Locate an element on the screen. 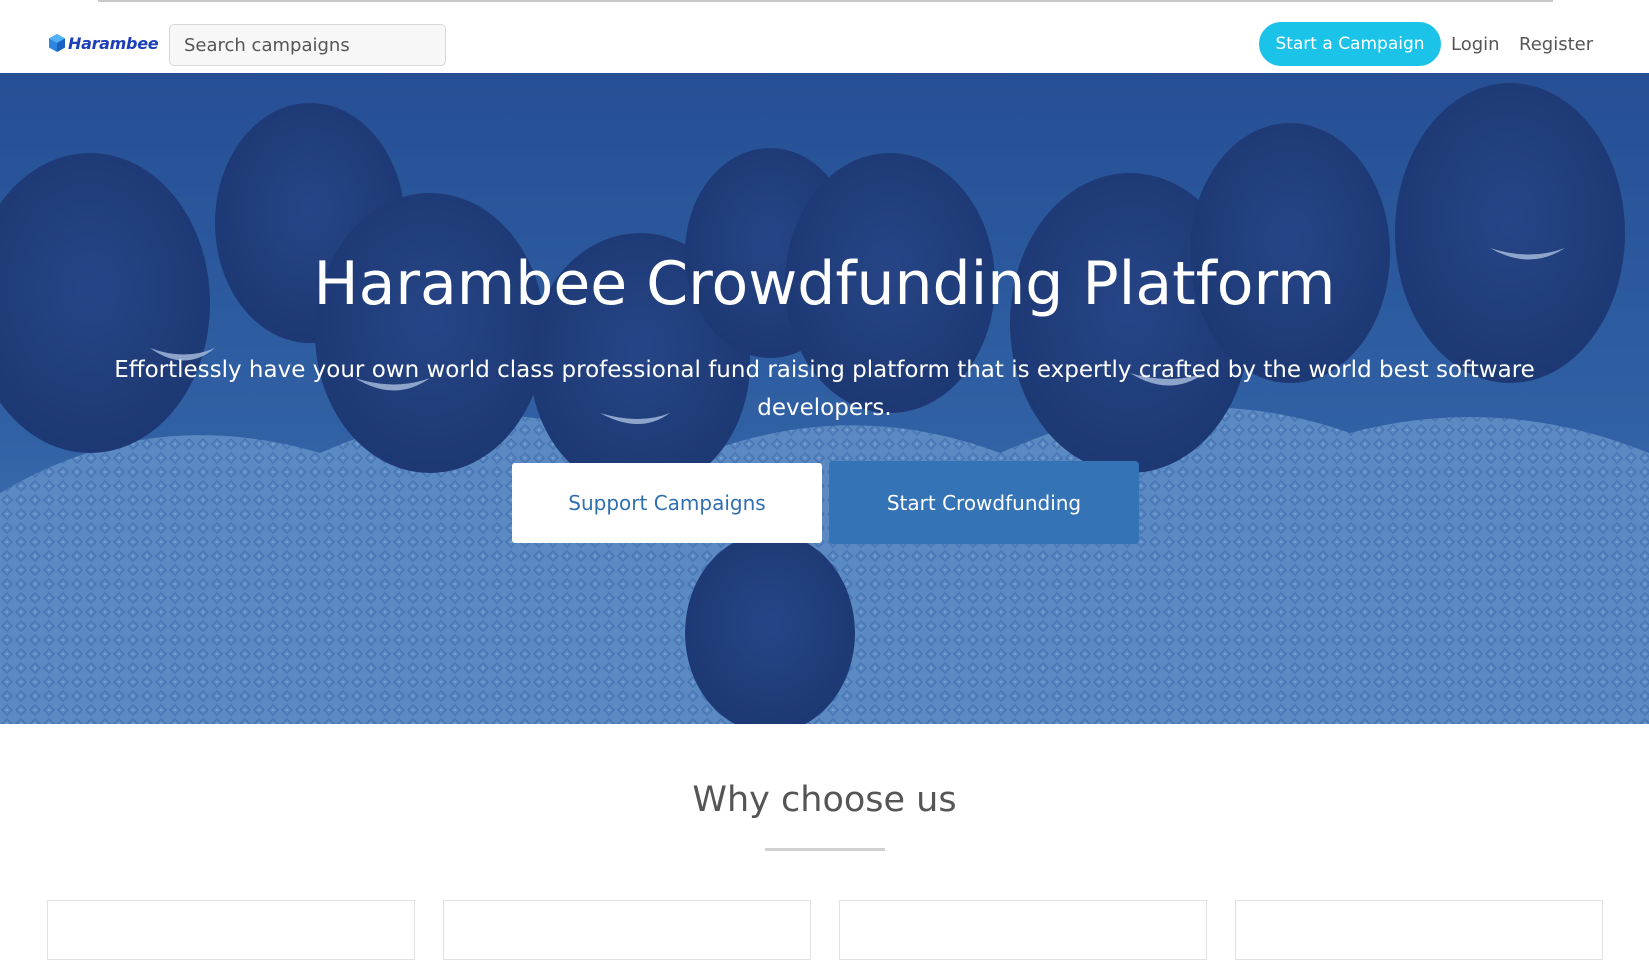 The image size is (1649, 960). brand-logo: Harambee is located at coordinates (103, 43).